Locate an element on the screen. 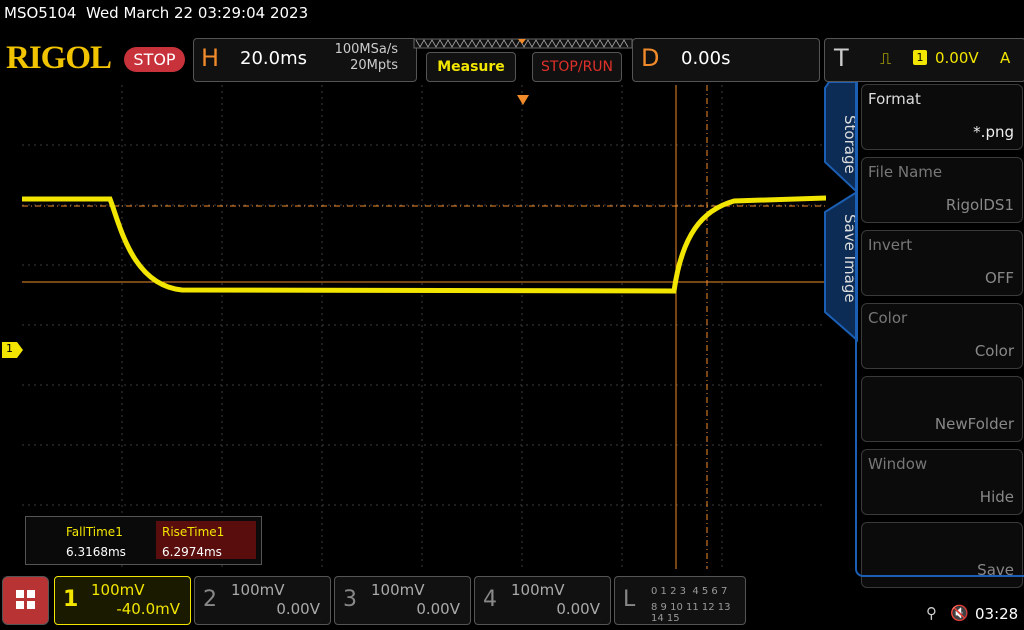 The image size is (1024, 630). fall-time-value: 6.3168ms is located at coordinates (96, 552).